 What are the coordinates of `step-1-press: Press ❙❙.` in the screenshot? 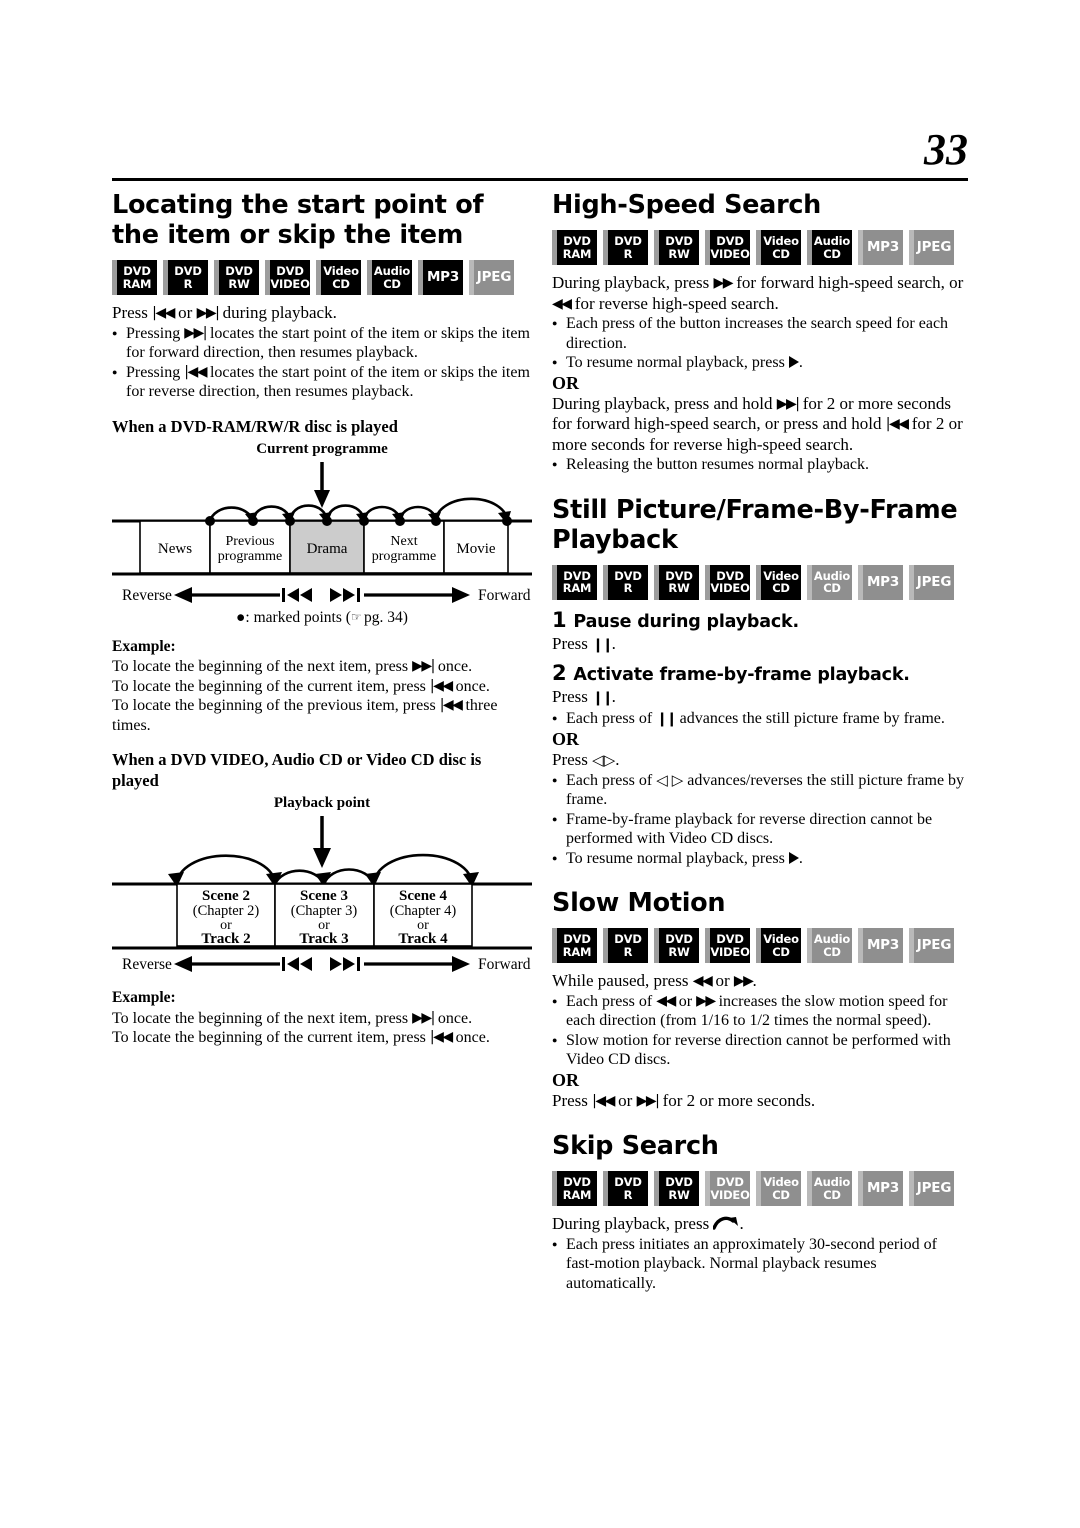 It's located at (760, 645).